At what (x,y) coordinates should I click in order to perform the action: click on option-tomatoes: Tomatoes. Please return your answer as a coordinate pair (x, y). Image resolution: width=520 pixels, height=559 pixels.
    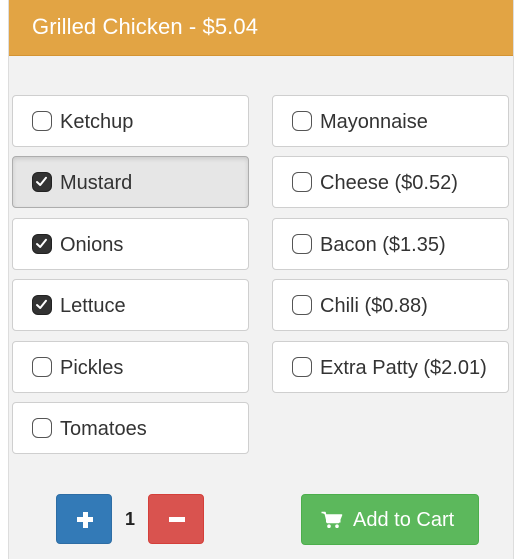
    Looking at the image, I should click on (130, 428).